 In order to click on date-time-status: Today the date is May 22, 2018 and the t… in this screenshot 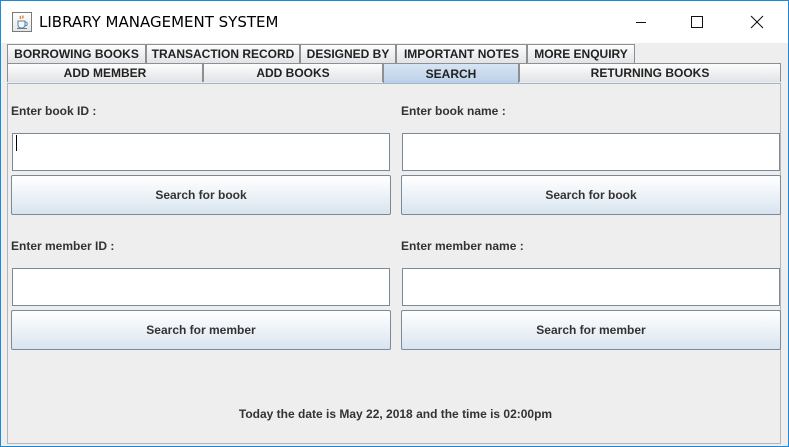, I will do `click(395, 414)`.